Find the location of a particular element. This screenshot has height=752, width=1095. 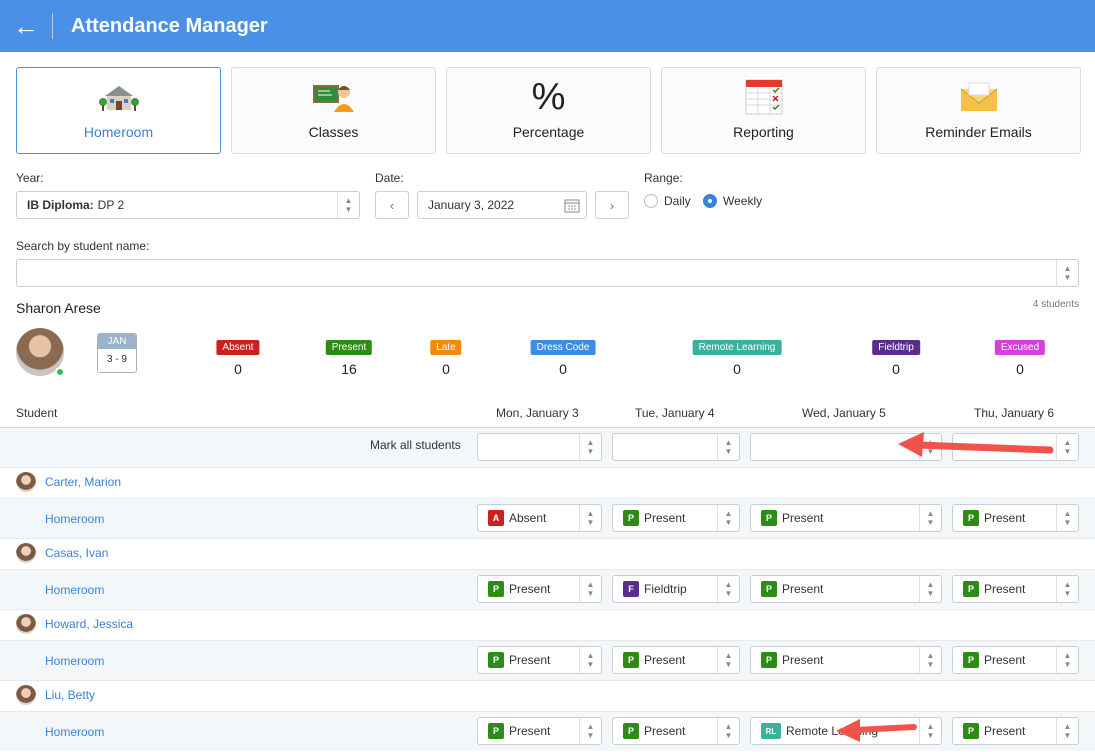

stat-remote-learning: Remote Learning 0 is located at coordinates (737, 357).